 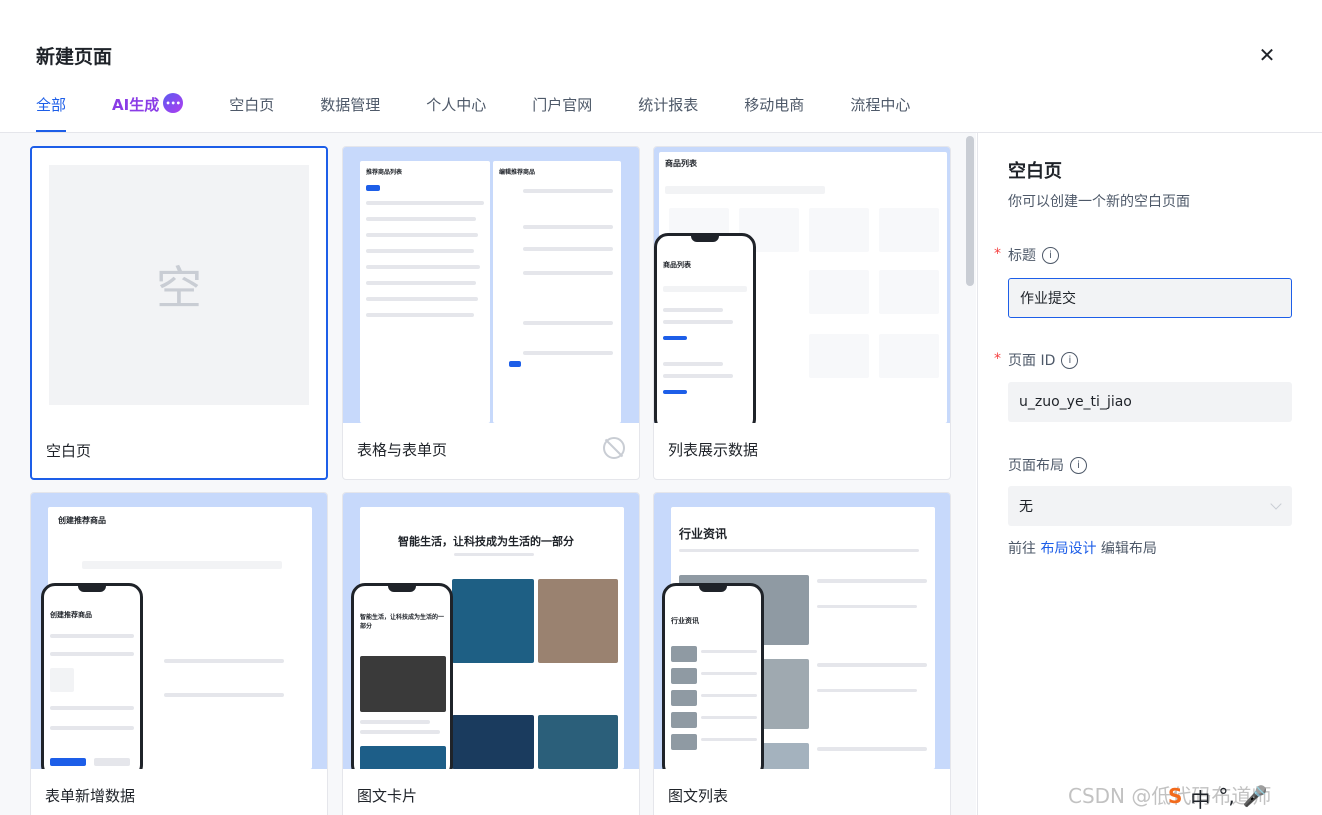 What do you see at coordinates (491, 631) in the screenshot?
I see `template-thumbnail: 智能生活，让科技成为生活的一部分 智能生活，让科技成为生活的一部分` at bounding box center [491, 631].